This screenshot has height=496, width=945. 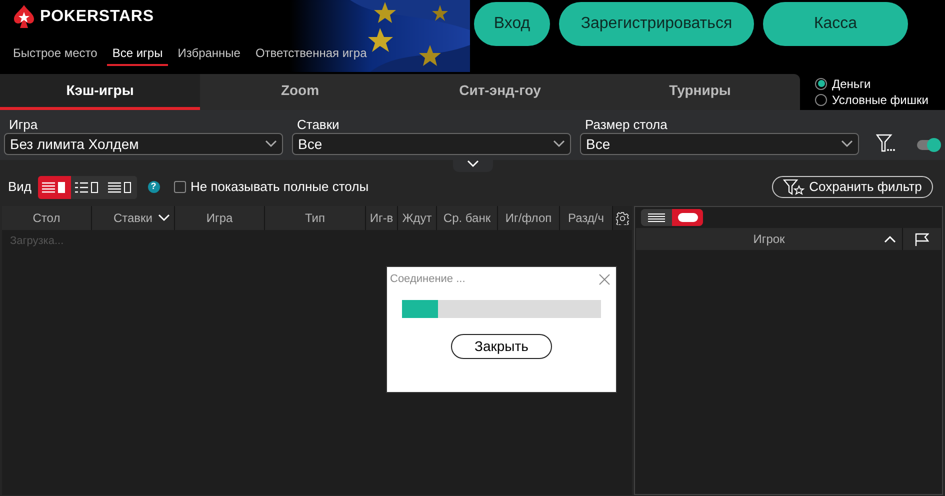 What do you see at coordinates (133, 218) in the screenshot?
I see `column-header: Ставки` at bounding box center [133, 218].